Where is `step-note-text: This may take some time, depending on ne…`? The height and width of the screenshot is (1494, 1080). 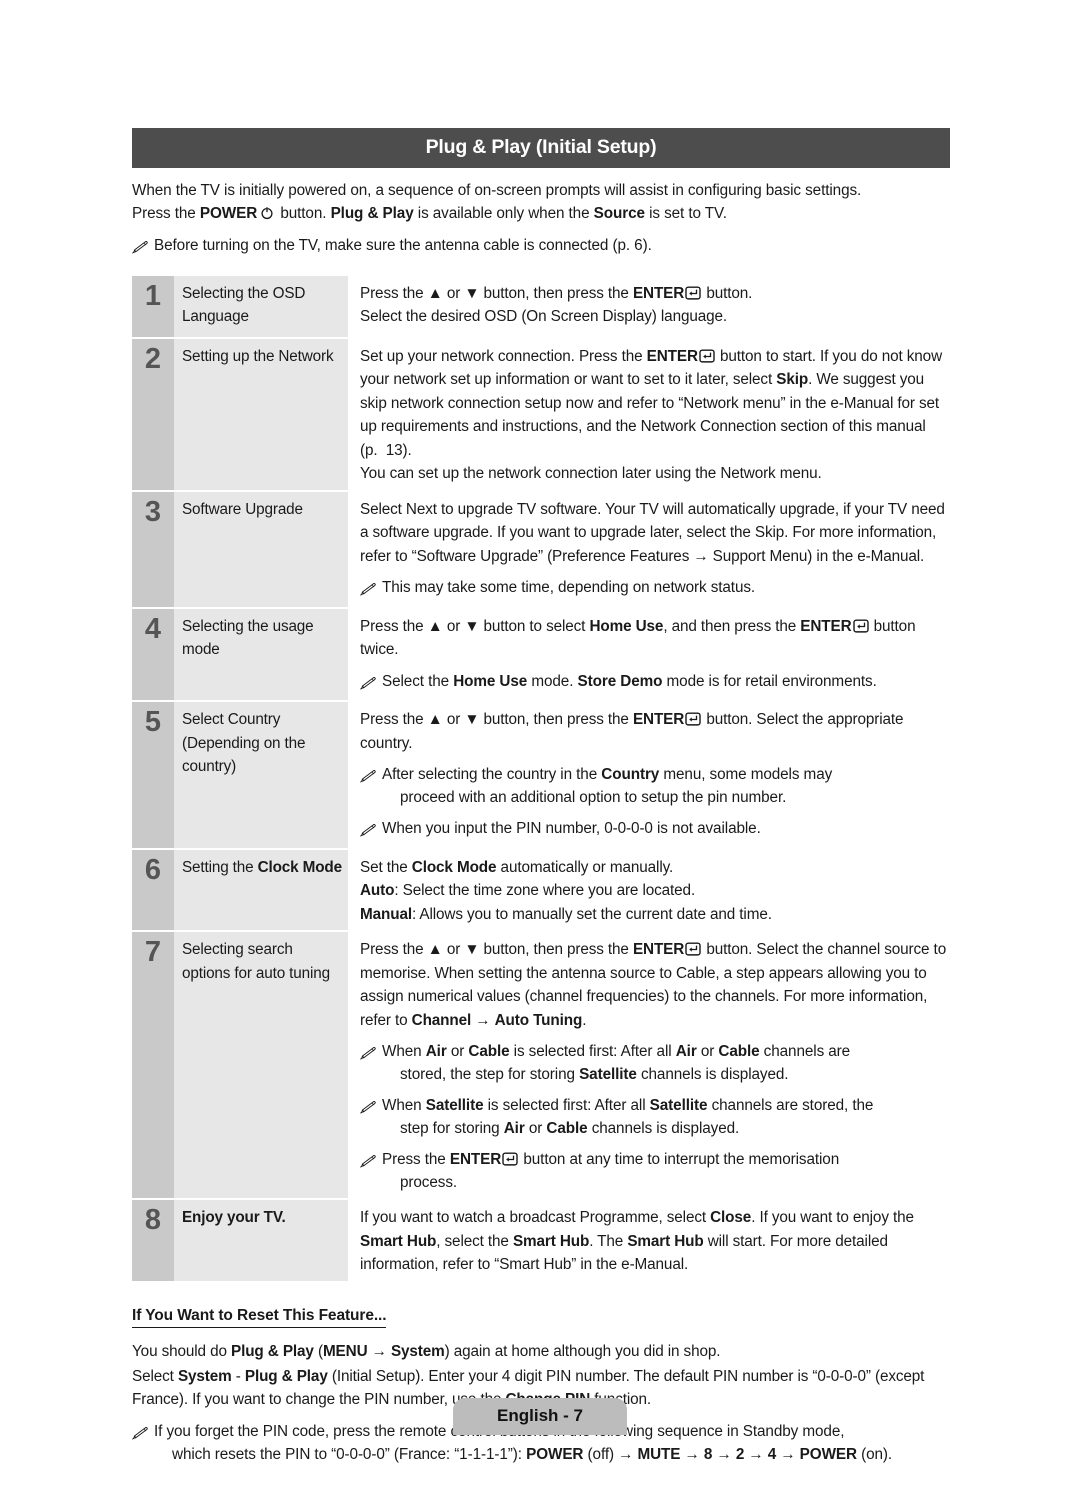 step-note-text: This may take some time, depending on ne… is located at coordinates (569, 587).